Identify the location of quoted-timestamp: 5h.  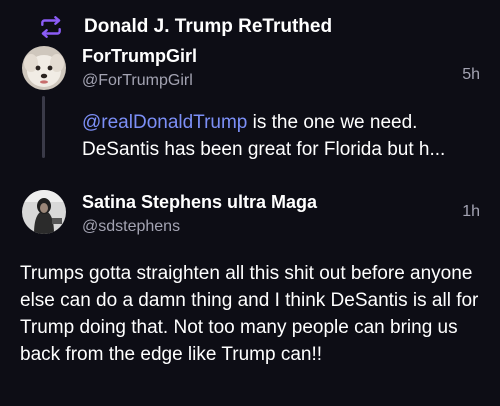
(471, 74).